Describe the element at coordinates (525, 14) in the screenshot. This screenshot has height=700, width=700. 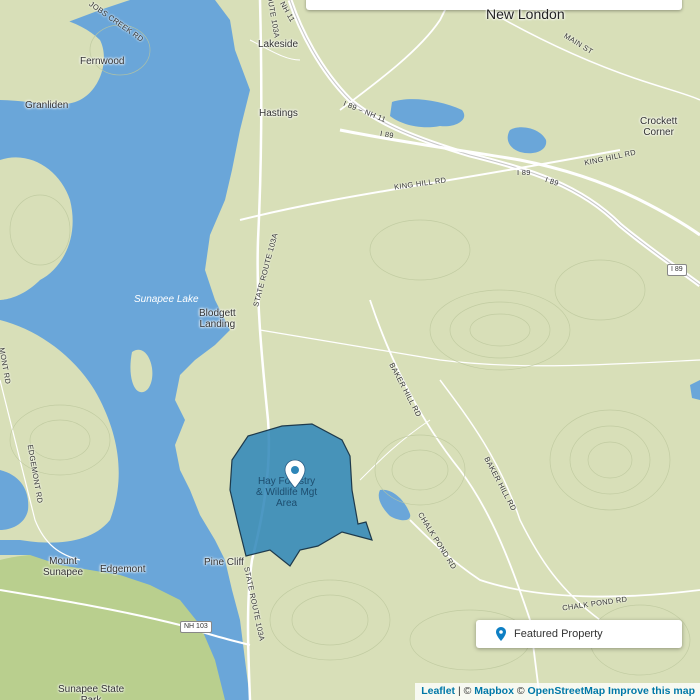
I see `place-new-london: New London` at that location.